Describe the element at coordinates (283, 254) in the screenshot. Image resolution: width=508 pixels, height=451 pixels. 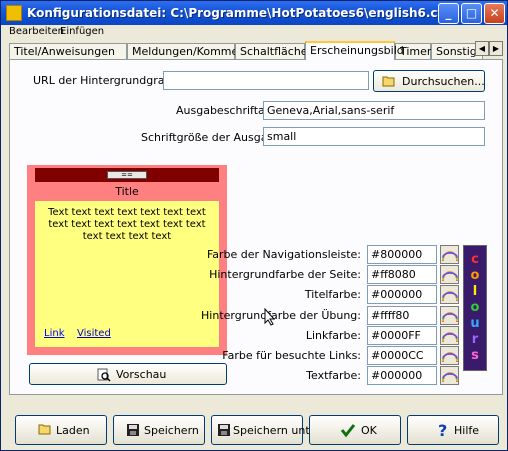
I see `color-setting-label: Farbe der Navigationsleiste:` at that location.